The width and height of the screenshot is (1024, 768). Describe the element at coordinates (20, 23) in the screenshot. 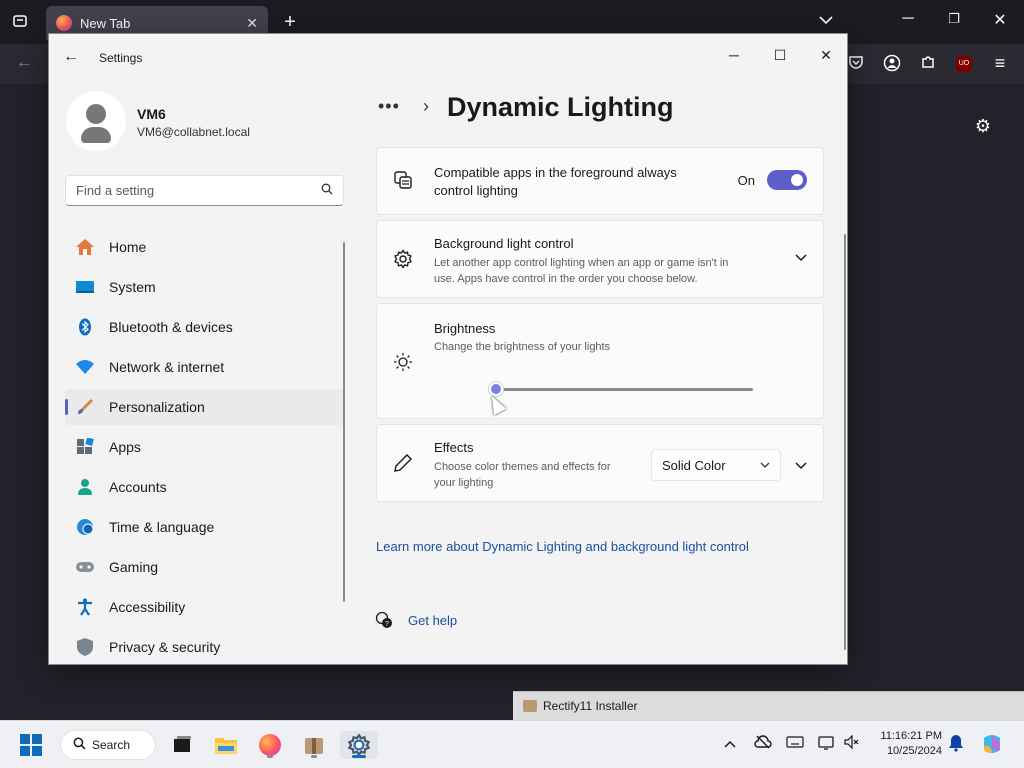

I see `tab-overview-icon` at that location.